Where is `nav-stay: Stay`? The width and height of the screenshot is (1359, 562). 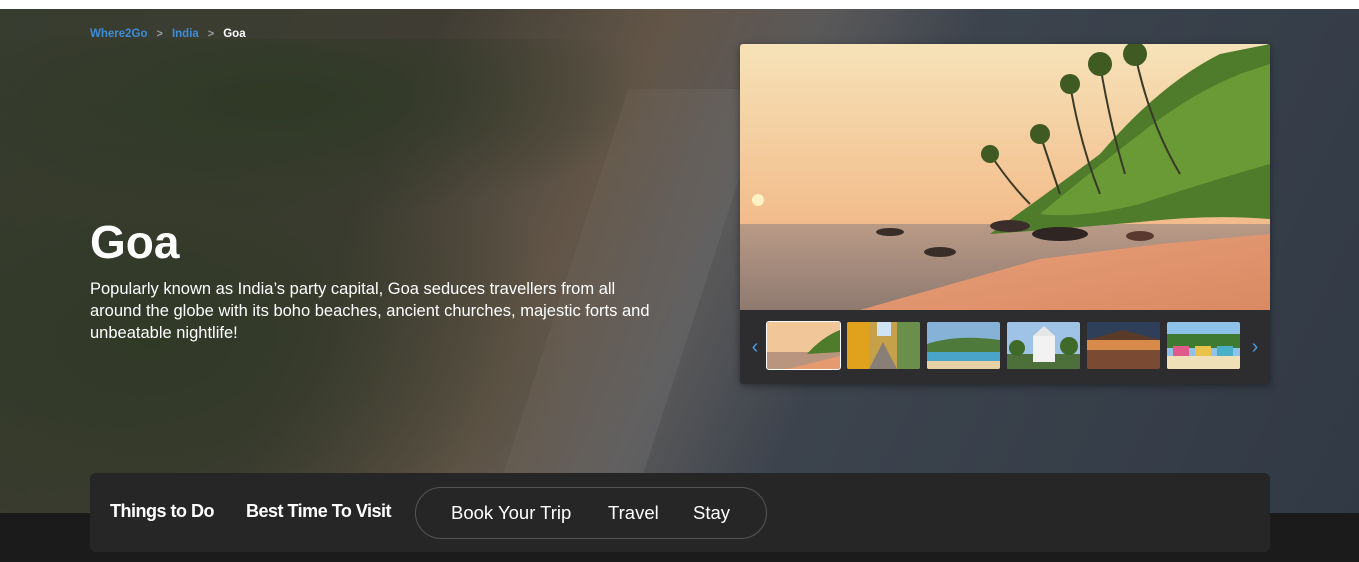
nav-stay: Stay is located at coordinates (711, 513).